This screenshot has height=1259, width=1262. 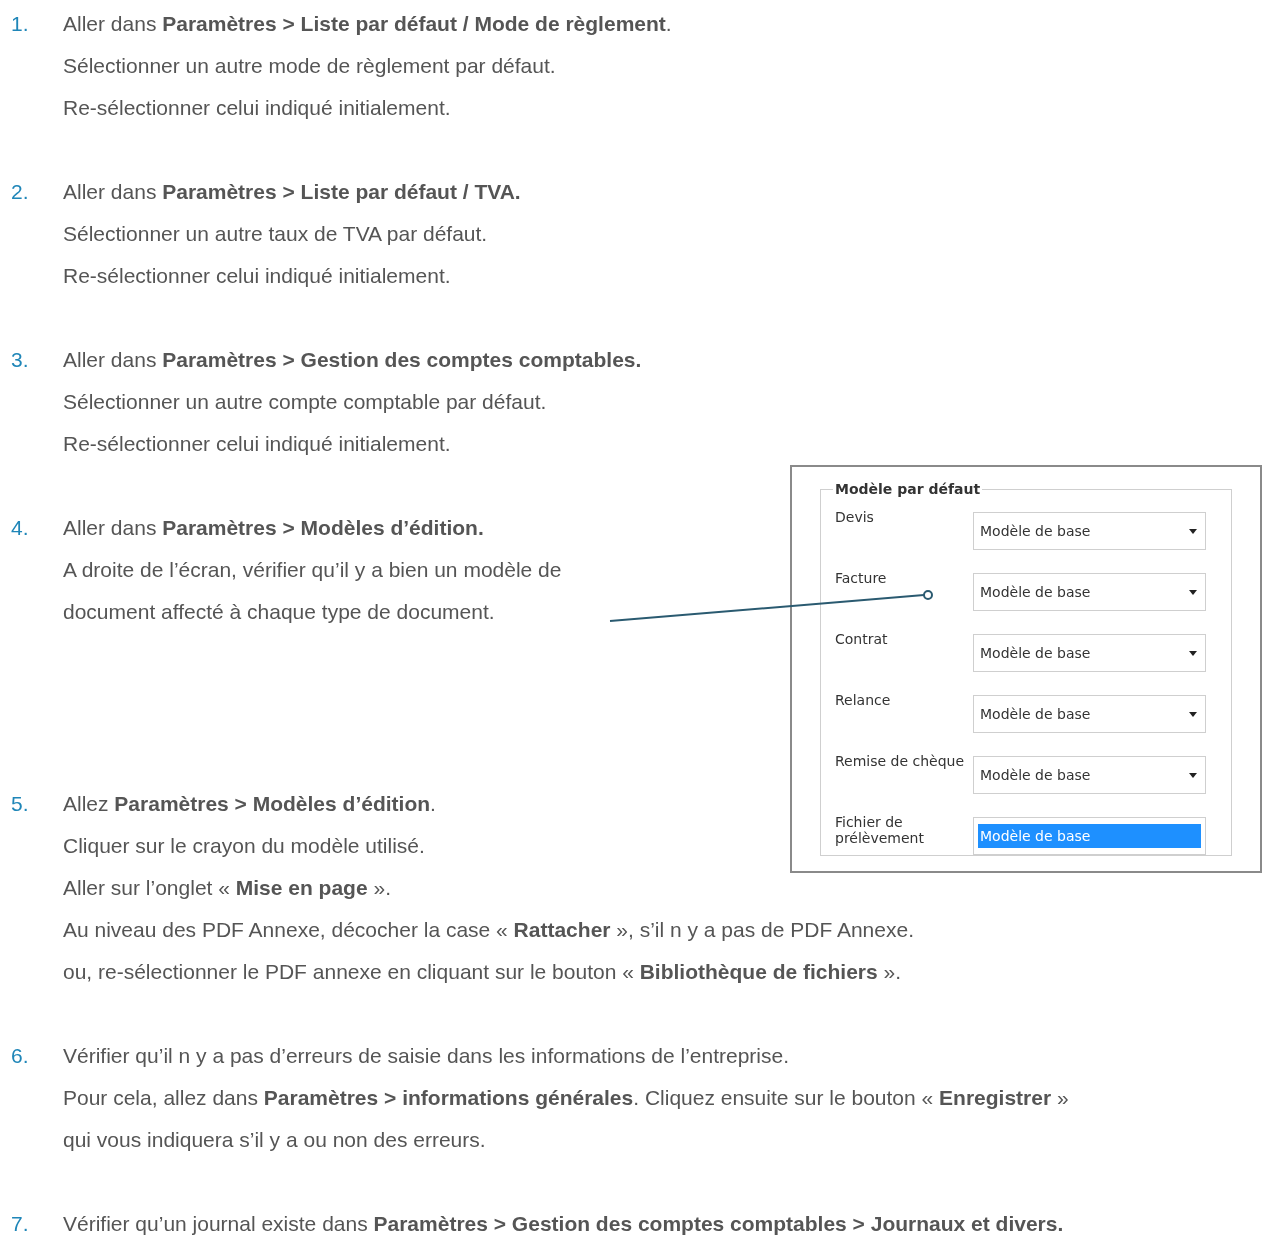 I want to click on instruction-text: Pour cela, allez dans Paramètres > informations générales. Cliquez ensuite sur le bouton « Enregistrer », so click(x=566, y=1098).